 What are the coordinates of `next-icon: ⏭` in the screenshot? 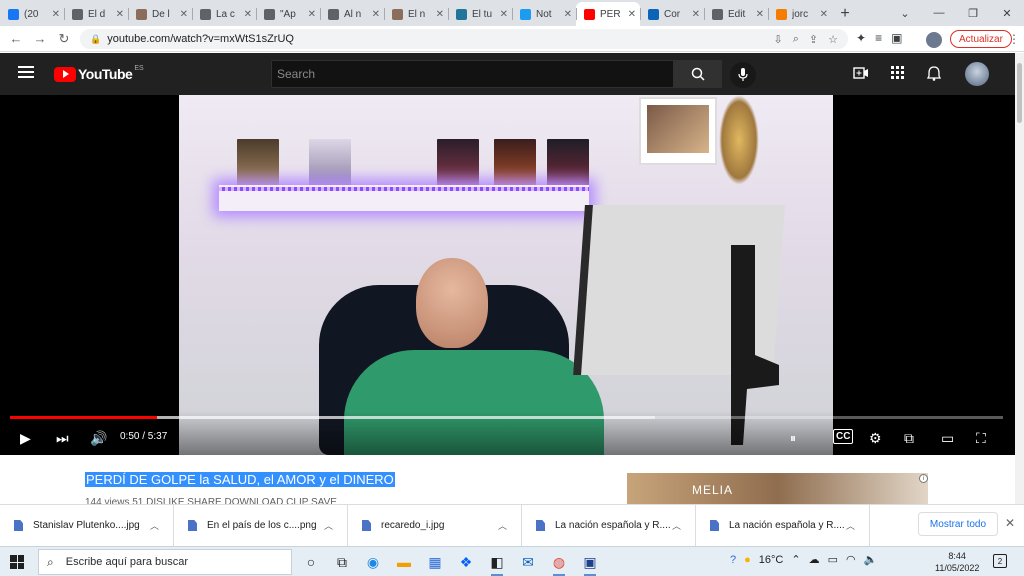 It's located at (62, 438).